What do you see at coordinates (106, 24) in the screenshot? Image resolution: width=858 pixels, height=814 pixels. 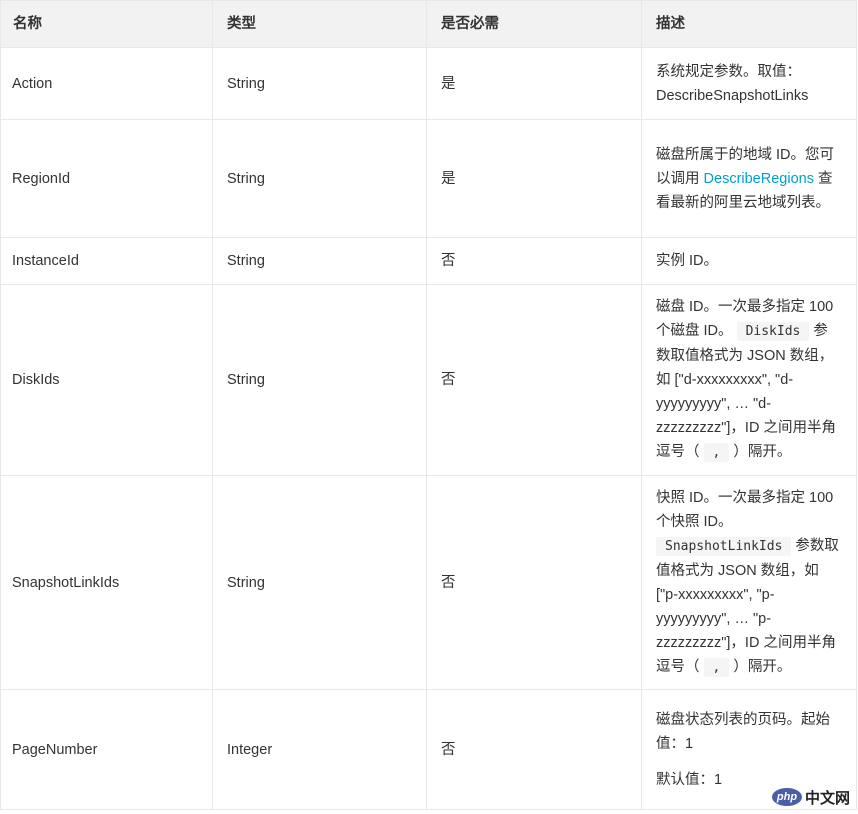 I see `header-name: 名称` at bounding box center [106, 24].